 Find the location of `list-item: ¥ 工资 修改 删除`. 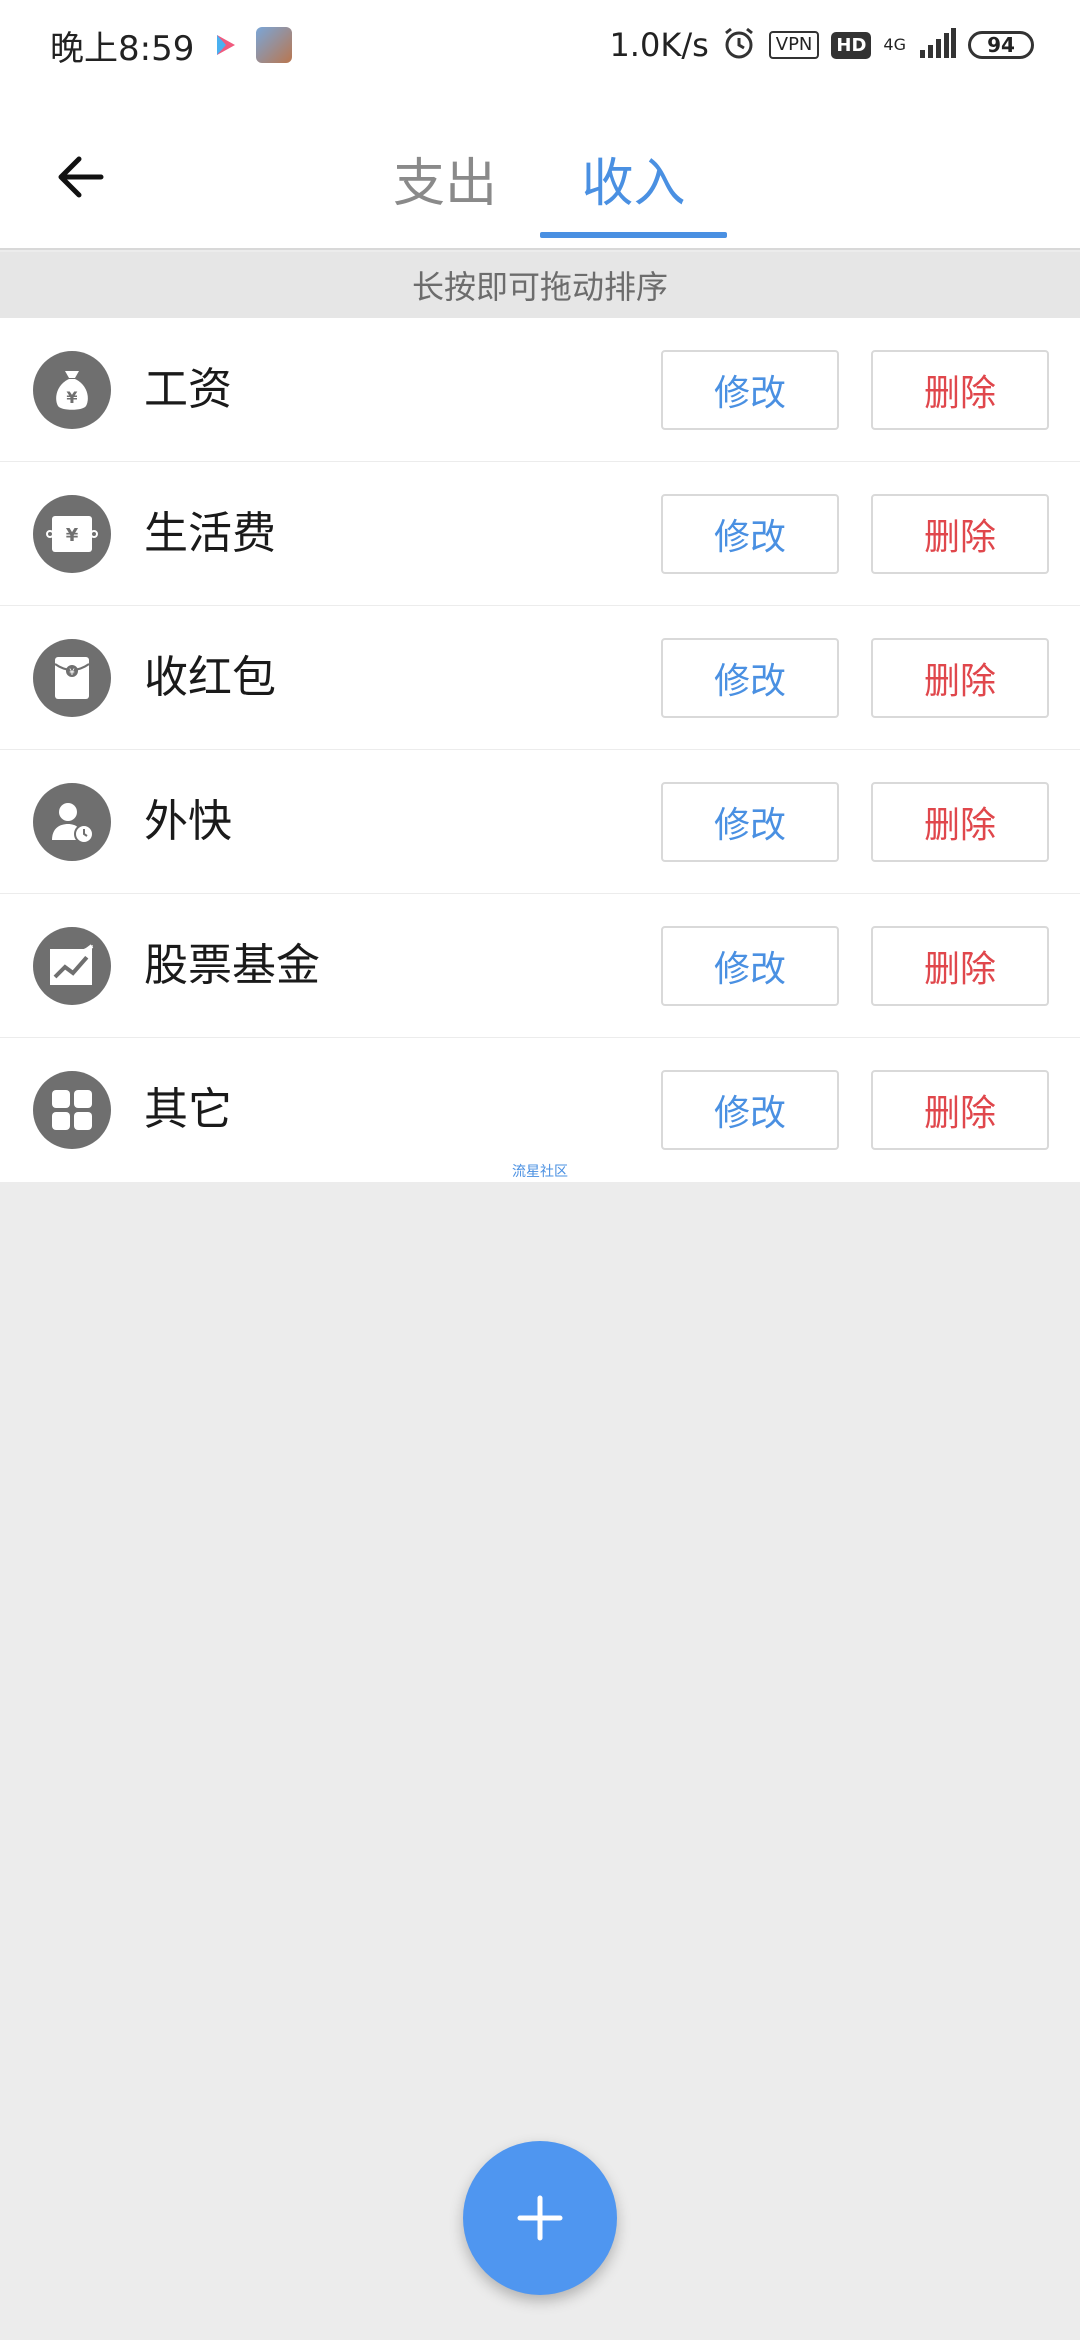

list-item: ¥ 工资 修改 删除 is located at coordinates (540, 390).